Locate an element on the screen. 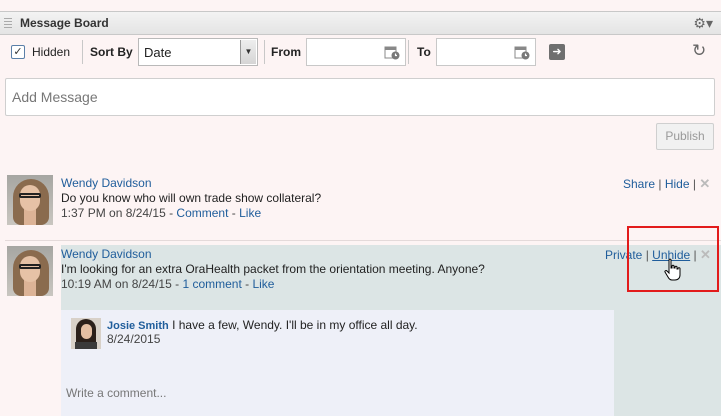 The height and width of the screenshot is (416, 721). hidden-label: Hidden is located at coordinates (51, 52).